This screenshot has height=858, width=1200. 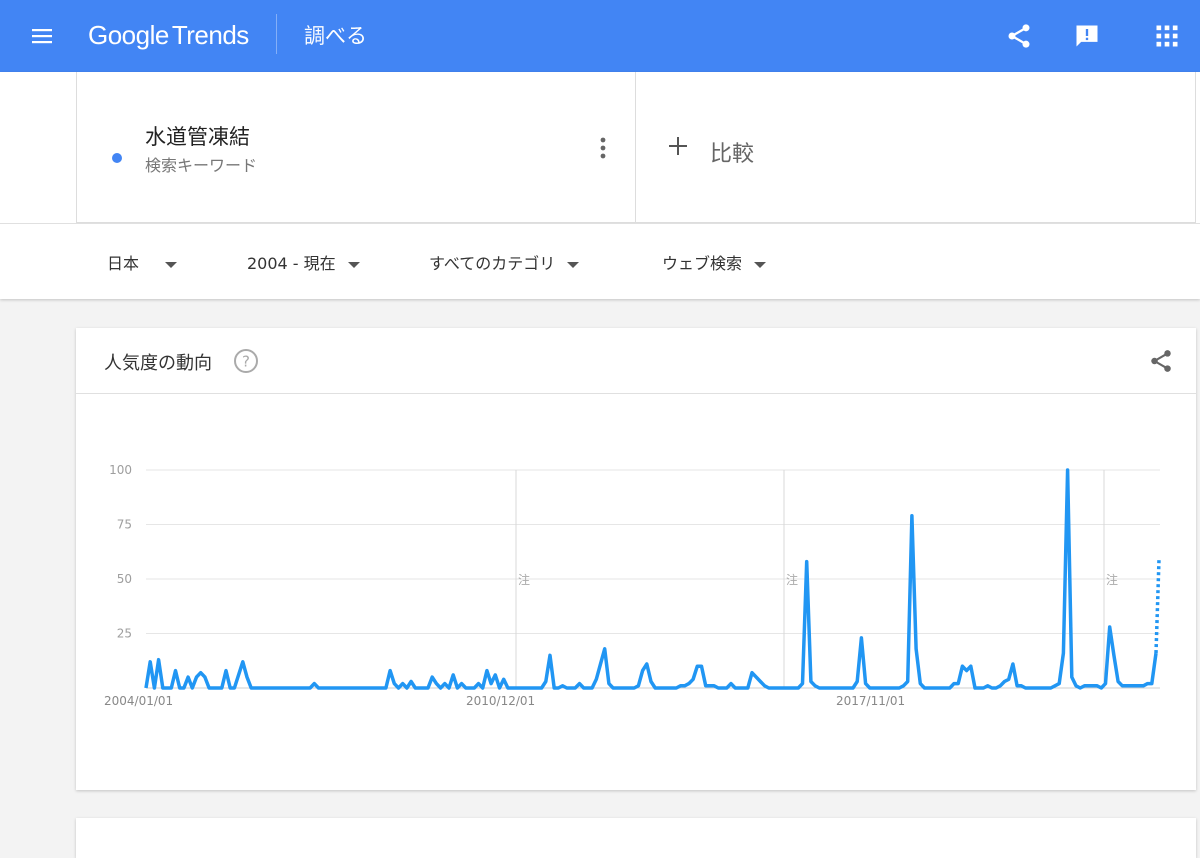 What do you see at coordinates (158, 363) in the screenshot?
I see `chart-title: 人気度の動向` at bounding box center [158, 363].